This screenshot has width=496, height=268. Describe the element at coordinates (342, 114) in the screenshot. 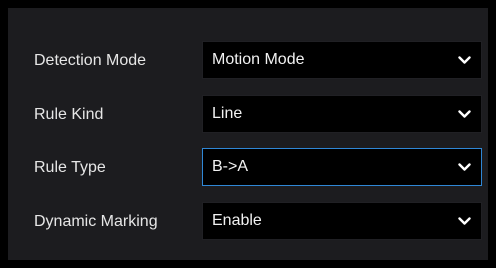

I see `rule-kind-select: Line` at that location.